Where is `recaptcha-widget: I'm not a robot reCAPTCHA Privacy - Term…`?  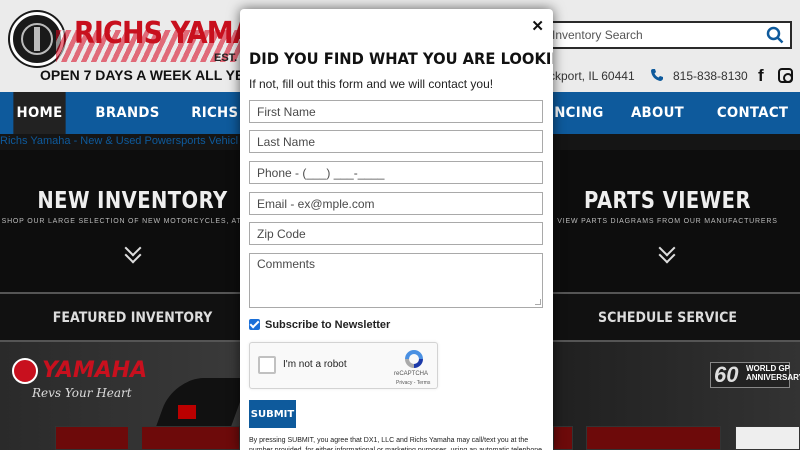 recaptcha-widget: I'm not a robot reCAPTCHA Privacy - Term… is located at coordinates (343, 365).